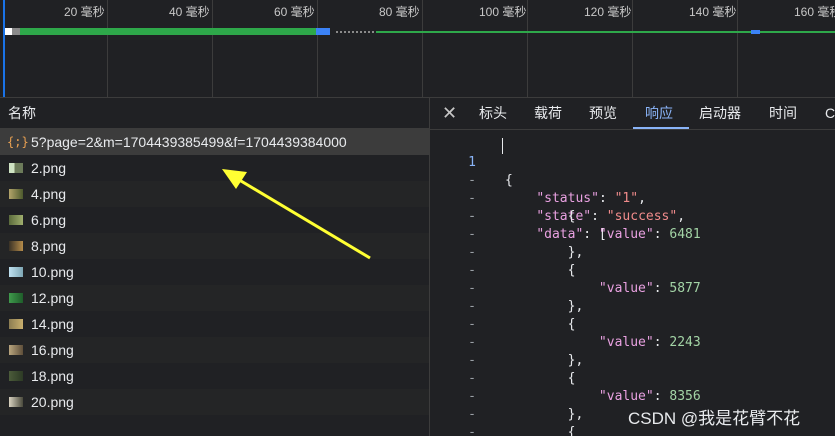 The image size is (835, 436). I want to click on request-row: 14.png, so click(214, 324).